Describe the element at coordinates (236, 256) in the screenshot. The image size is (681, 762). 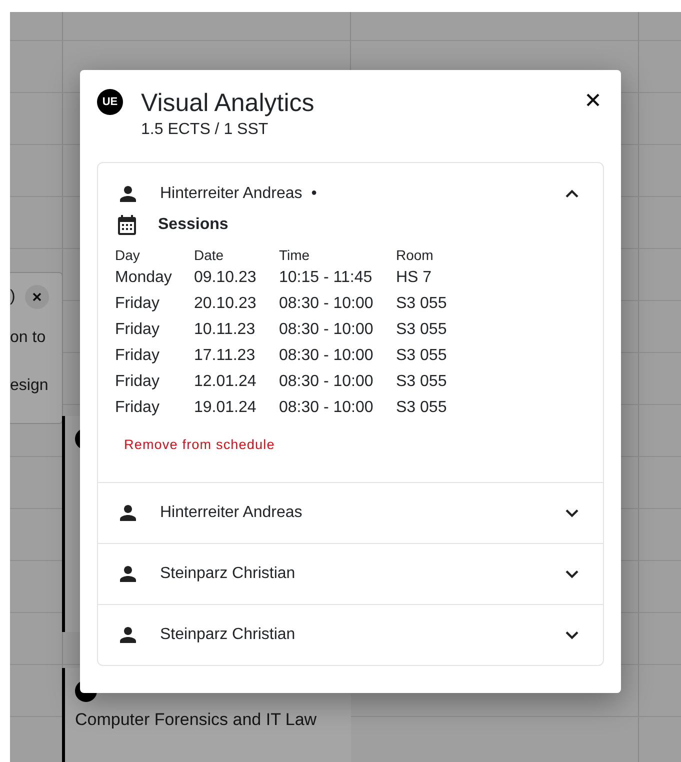
I see `column-header: Date` at that location.